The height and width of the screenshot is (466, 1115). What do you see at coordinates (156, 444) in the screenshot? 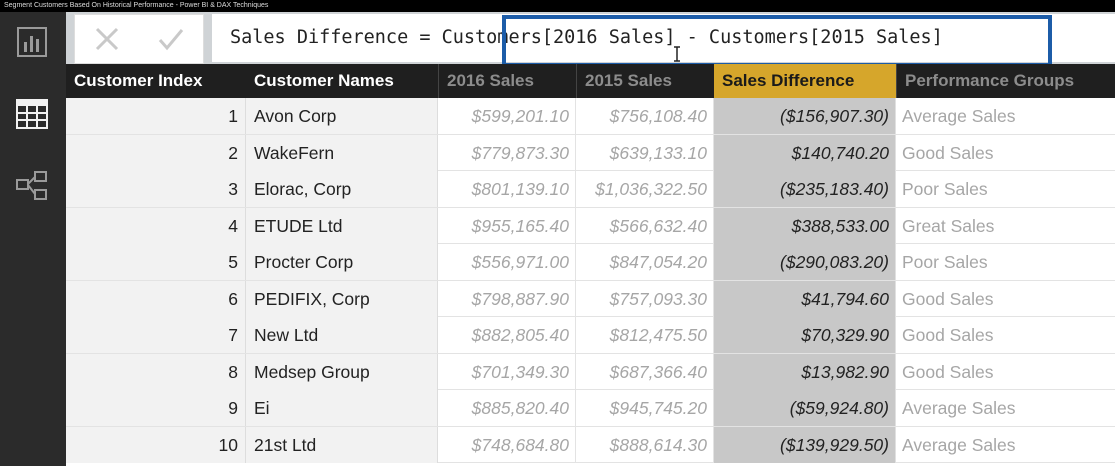
I see `cell-customer-index: 10` at bounding box center [156, 444].